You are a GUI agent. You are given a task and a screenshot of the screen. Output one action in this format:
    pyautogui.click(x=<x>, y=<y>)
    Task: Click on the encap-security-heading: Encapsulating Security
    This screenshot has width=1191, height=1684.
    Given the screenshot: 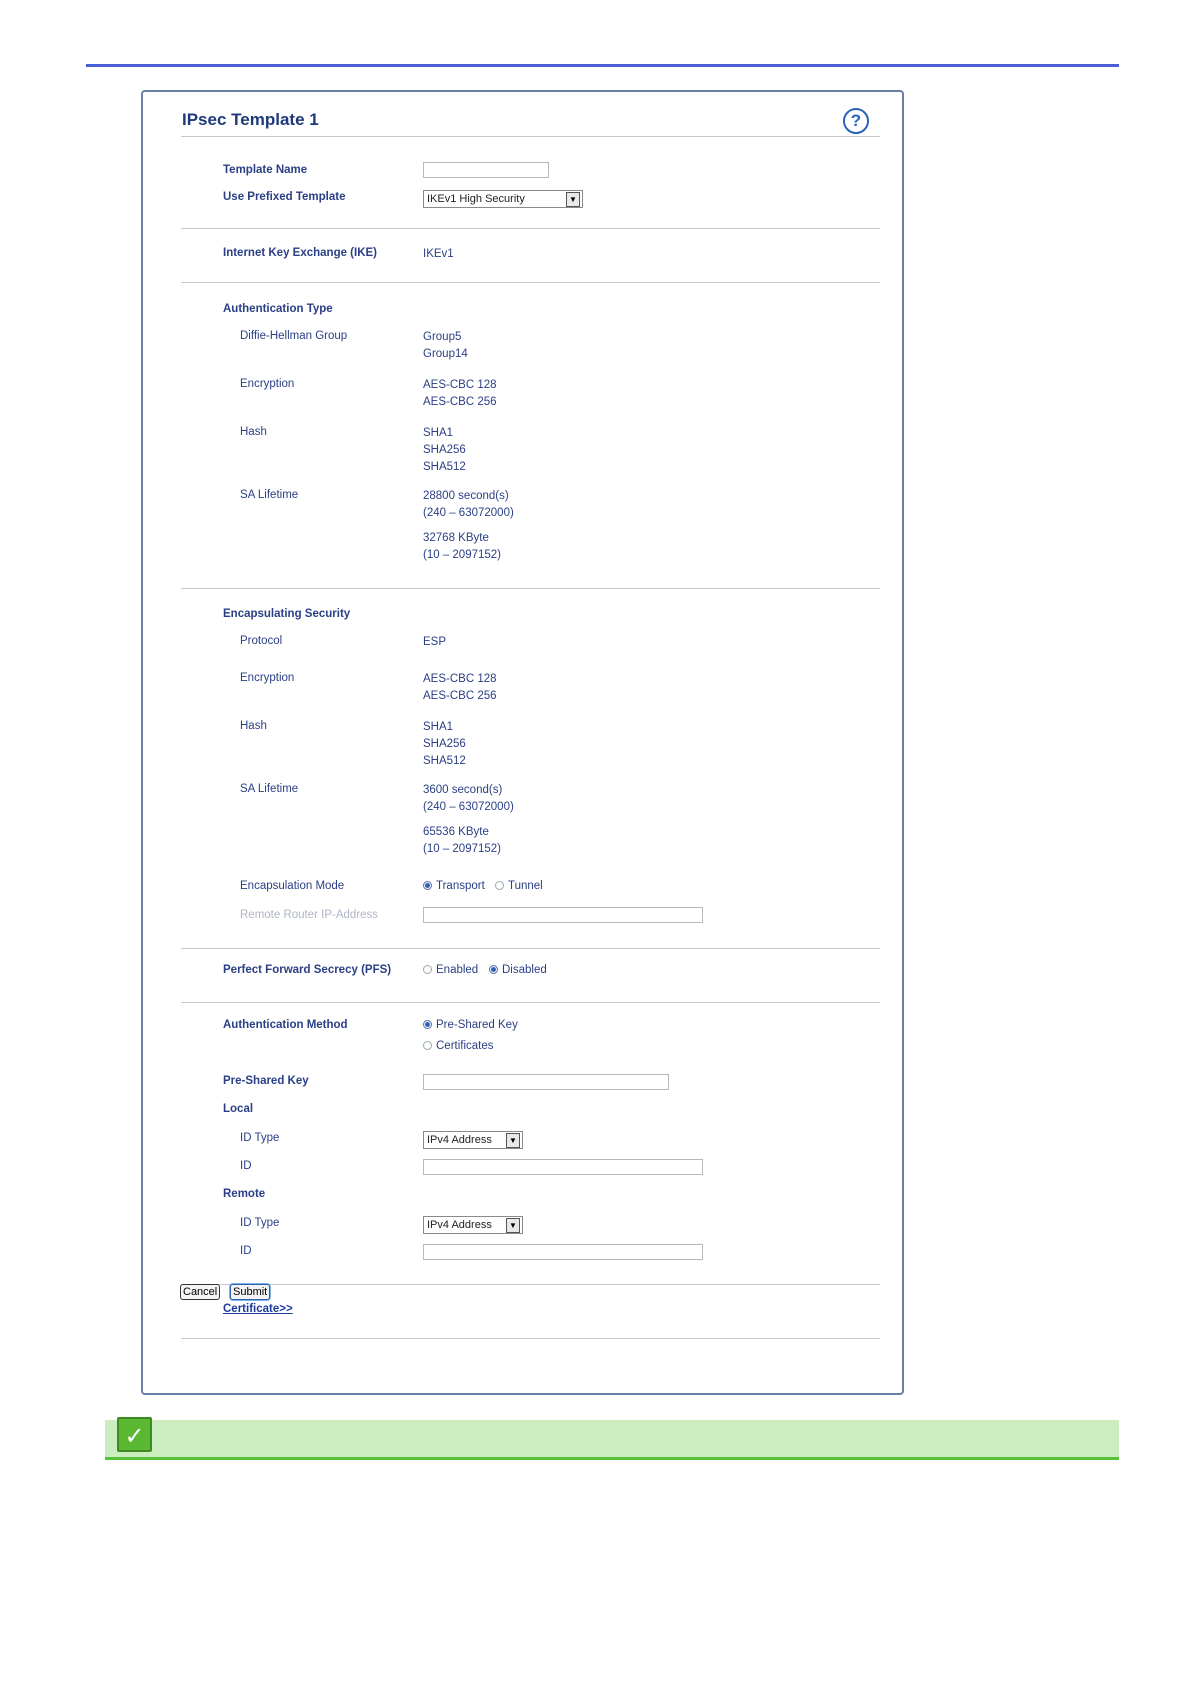 What is the action you would take?
    pyautogui.click(x=287, y=614)
    